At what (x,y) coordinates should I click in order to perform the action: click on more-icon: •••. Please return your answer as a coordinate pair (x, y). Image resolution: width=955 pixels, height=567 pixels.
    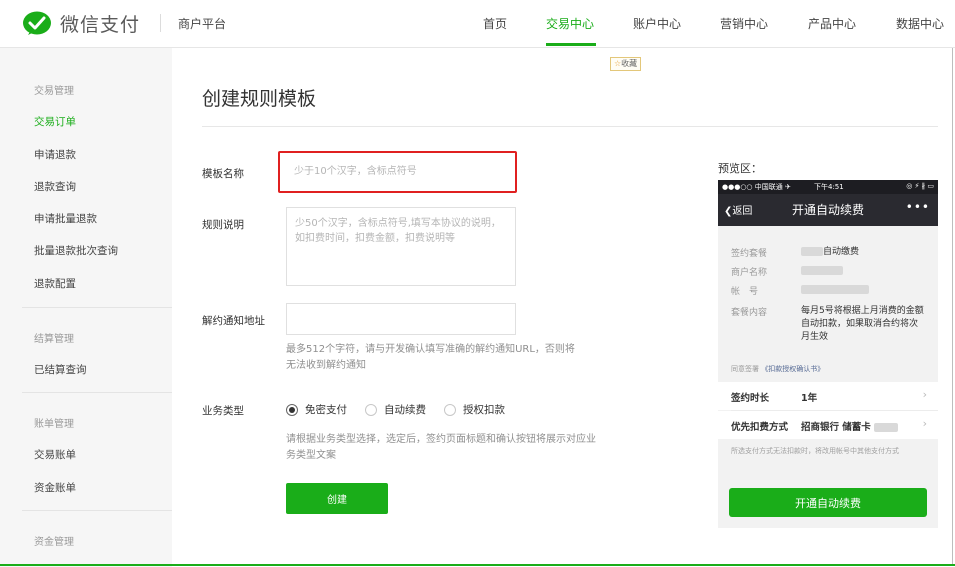
    Looking at the image, I should click on (917, 207).